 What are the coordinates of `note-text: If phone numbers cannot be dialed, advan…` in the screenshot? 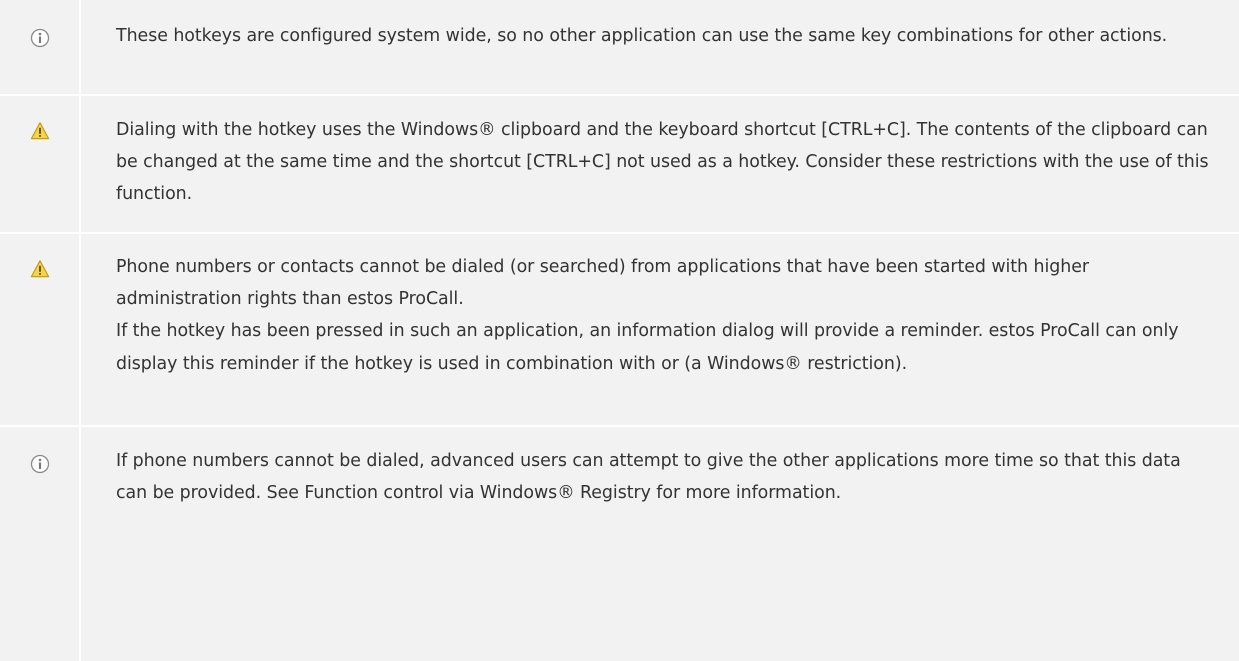 It's located at (648, 477).